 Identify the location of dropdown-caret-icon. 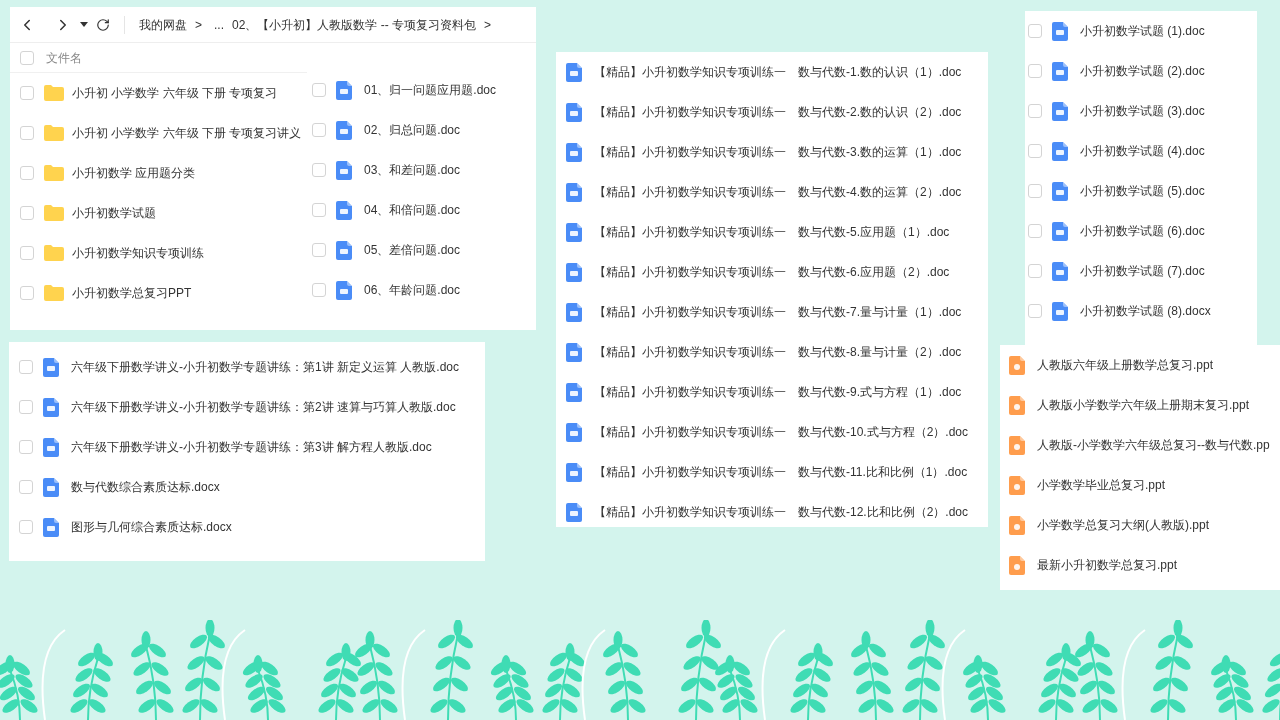
(84, 24).